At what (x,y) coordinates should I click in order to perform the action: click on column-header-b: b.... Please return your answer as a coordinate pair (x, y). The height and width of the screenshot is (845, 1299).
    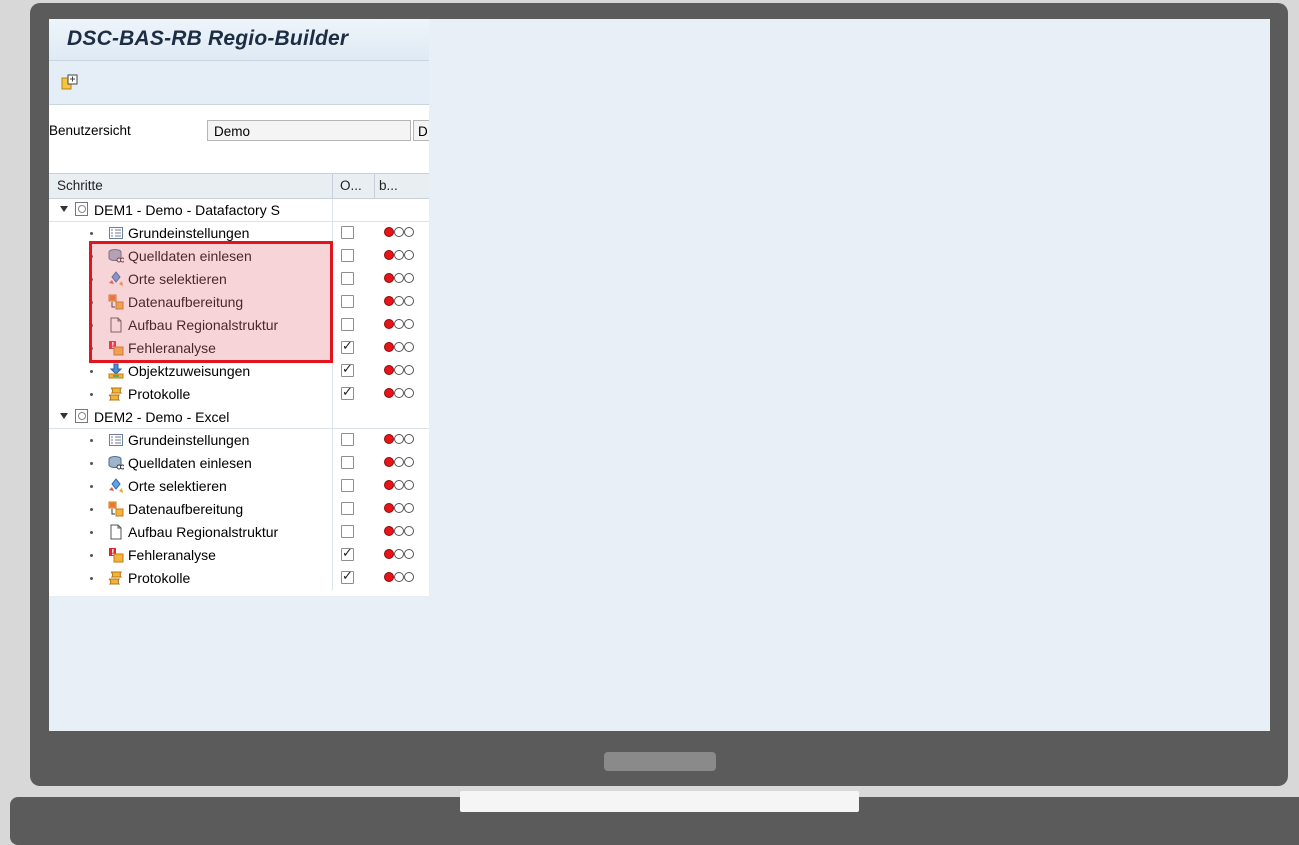
    Looking at the image, I should click on (388, 185).